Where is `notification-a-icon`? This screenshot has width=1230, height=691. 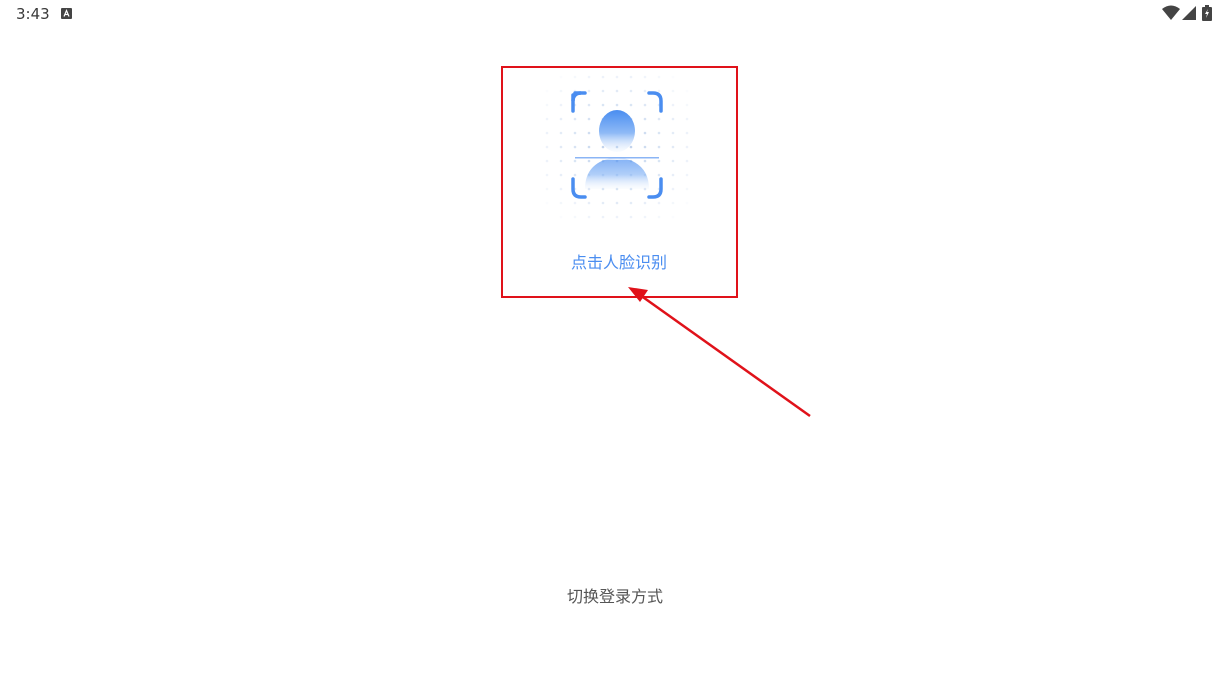 notification-a-icon is located at coordinates (66, 13).